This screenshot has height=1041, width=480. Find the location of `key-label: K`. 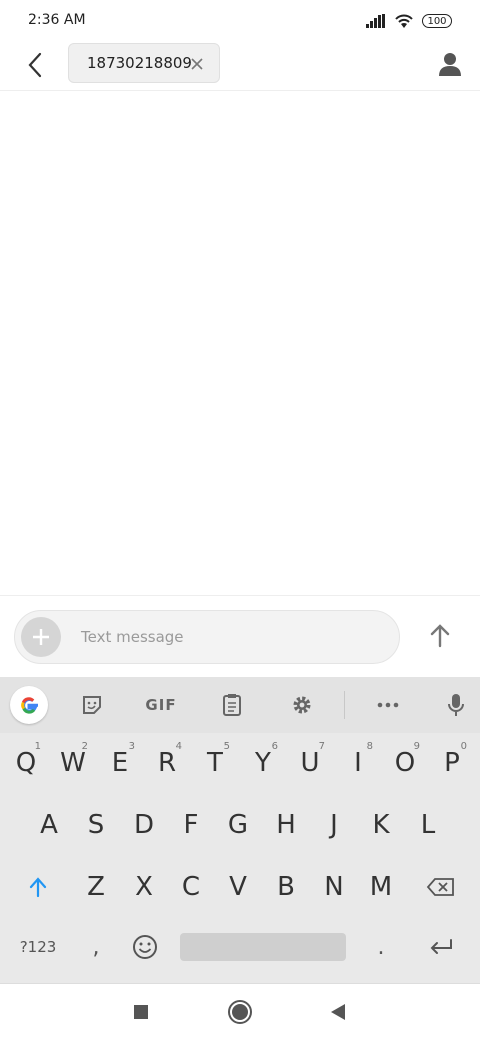

key-label: K is located at coordinates (381, 825).